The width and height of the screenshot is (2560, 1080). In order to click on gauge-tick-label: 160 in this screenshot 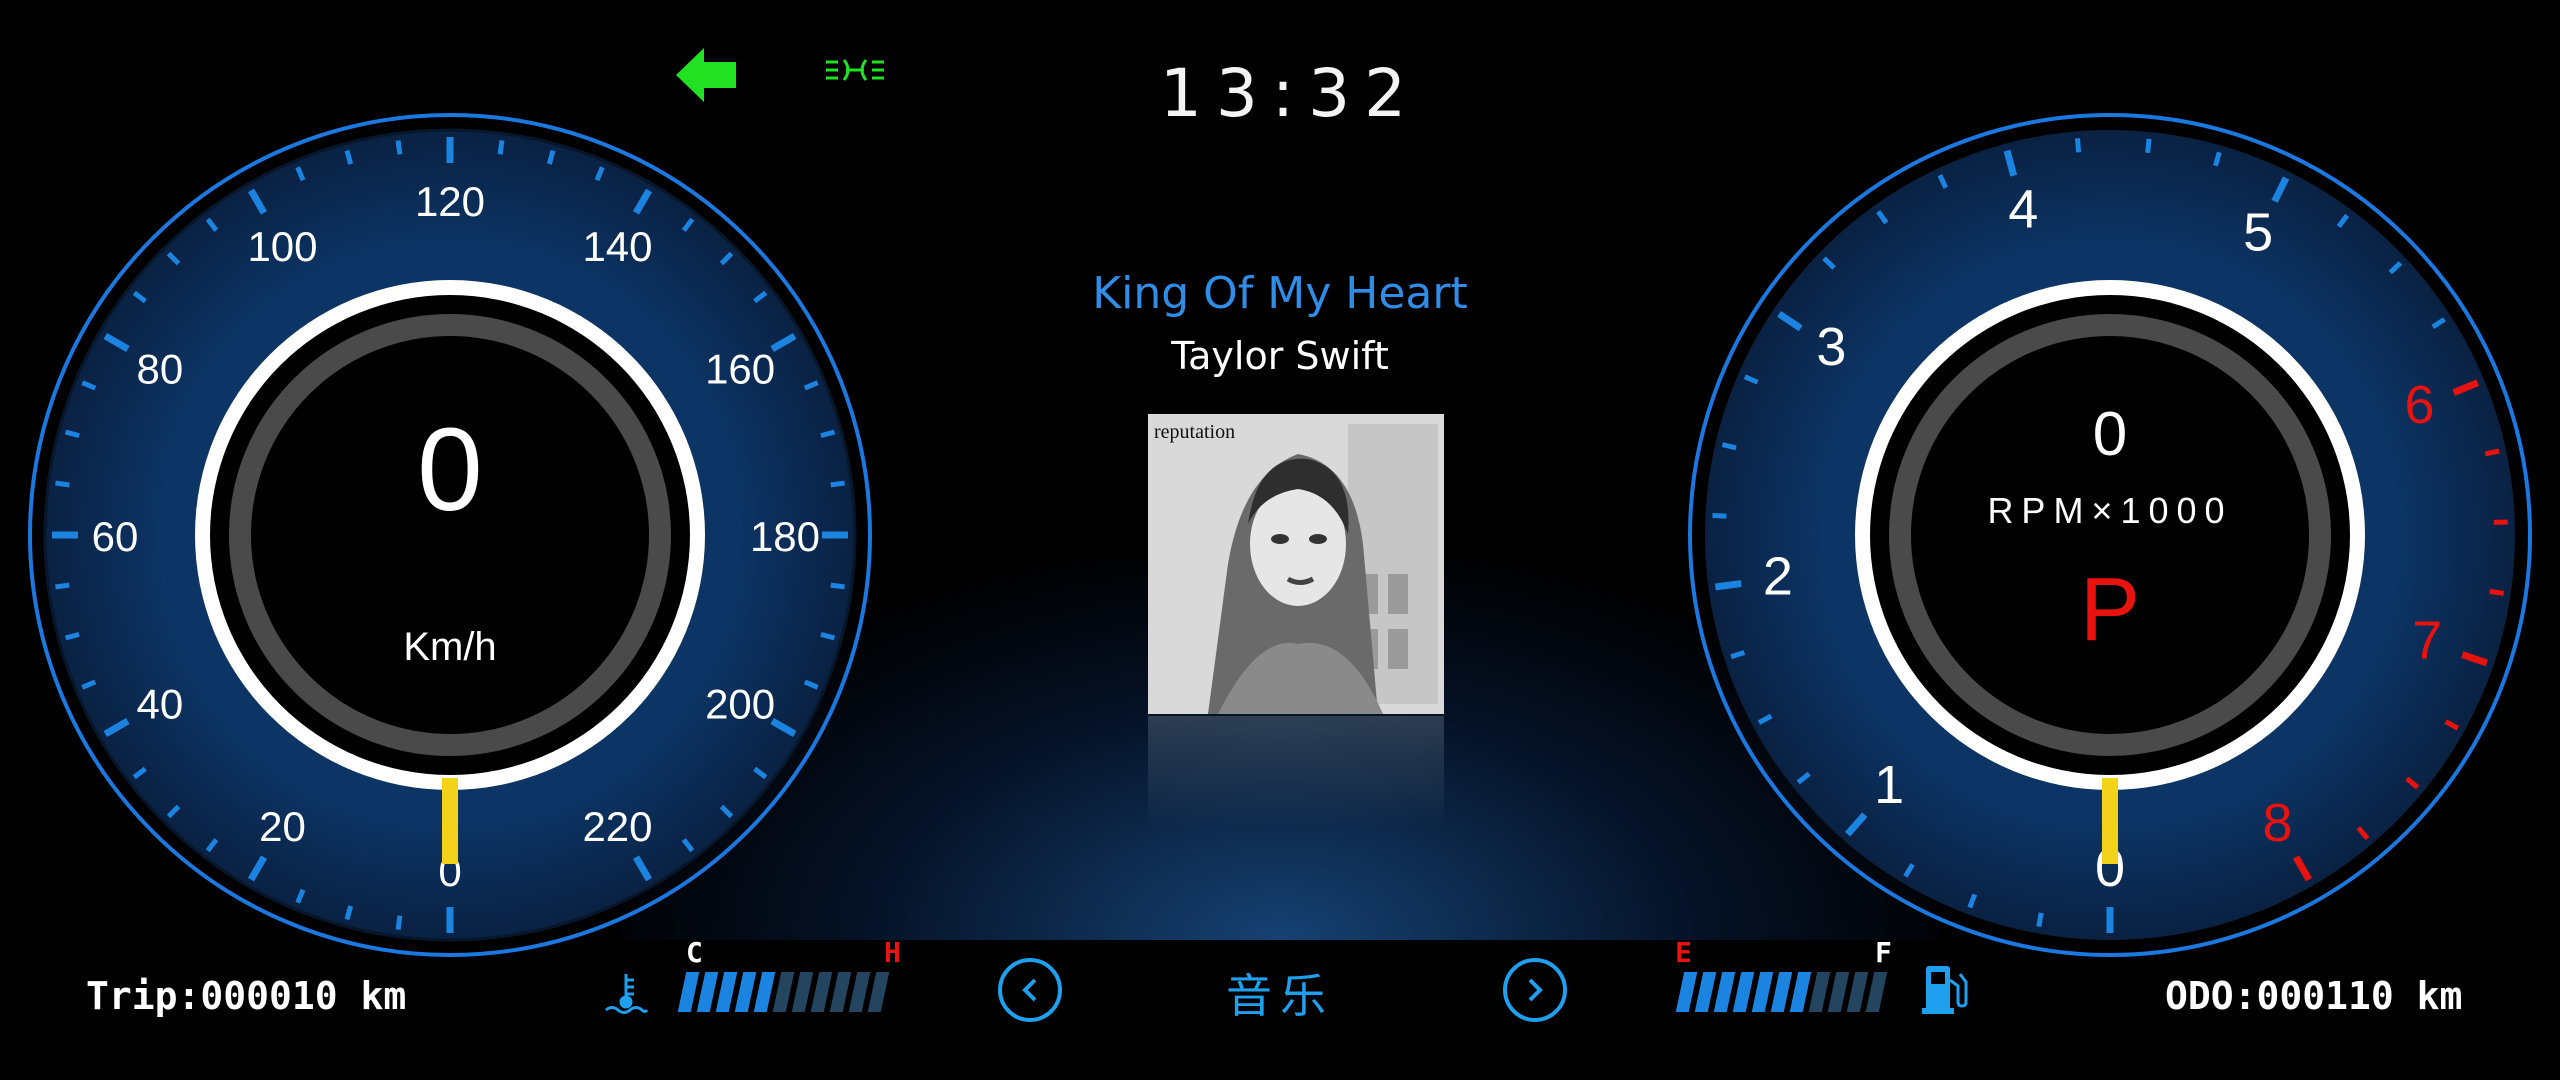, I will do `click(740, 369)`.